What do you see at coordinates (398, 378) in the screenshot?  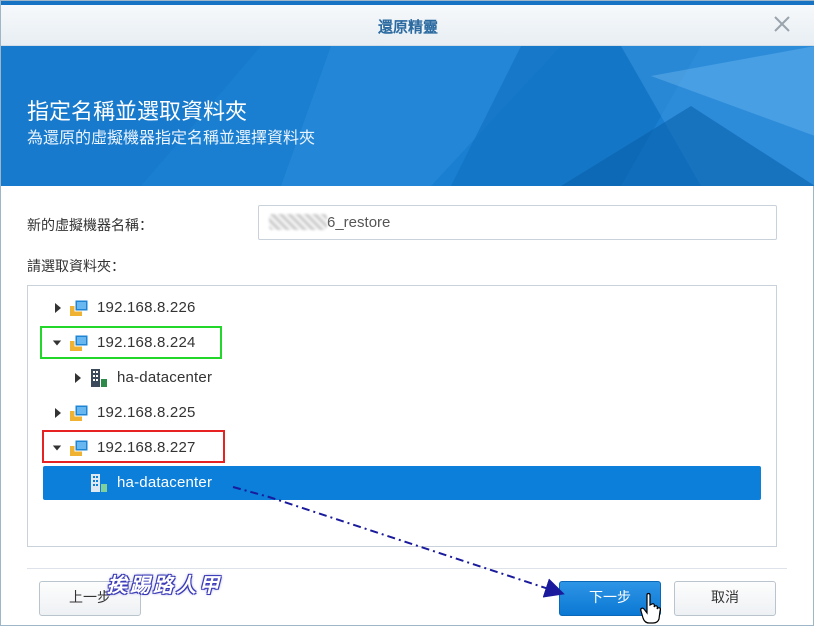 I see `tree-node-datacenter: ha-datacenter` at bounding box center [398, 378].